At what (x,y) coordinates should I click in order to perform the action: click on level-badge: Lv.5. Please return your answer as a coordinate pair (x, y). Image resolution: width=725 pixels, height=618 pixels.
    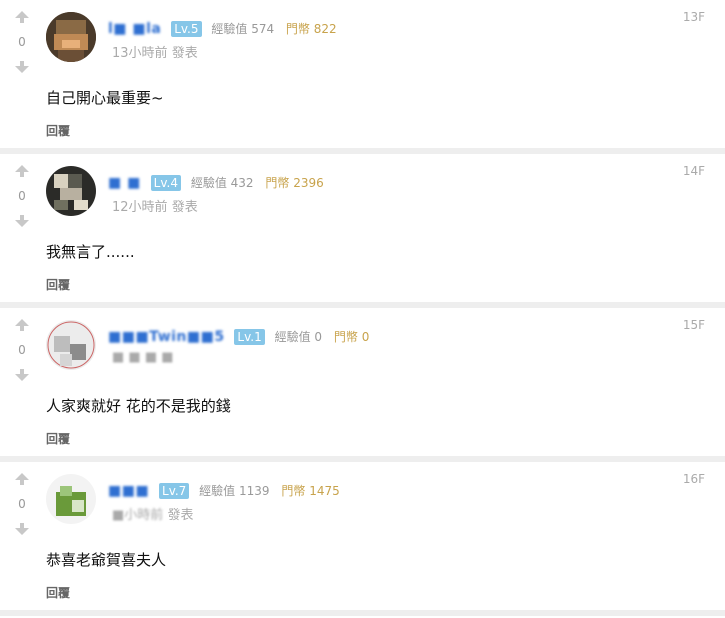
    Looking at the image, I should click on (186, 29).